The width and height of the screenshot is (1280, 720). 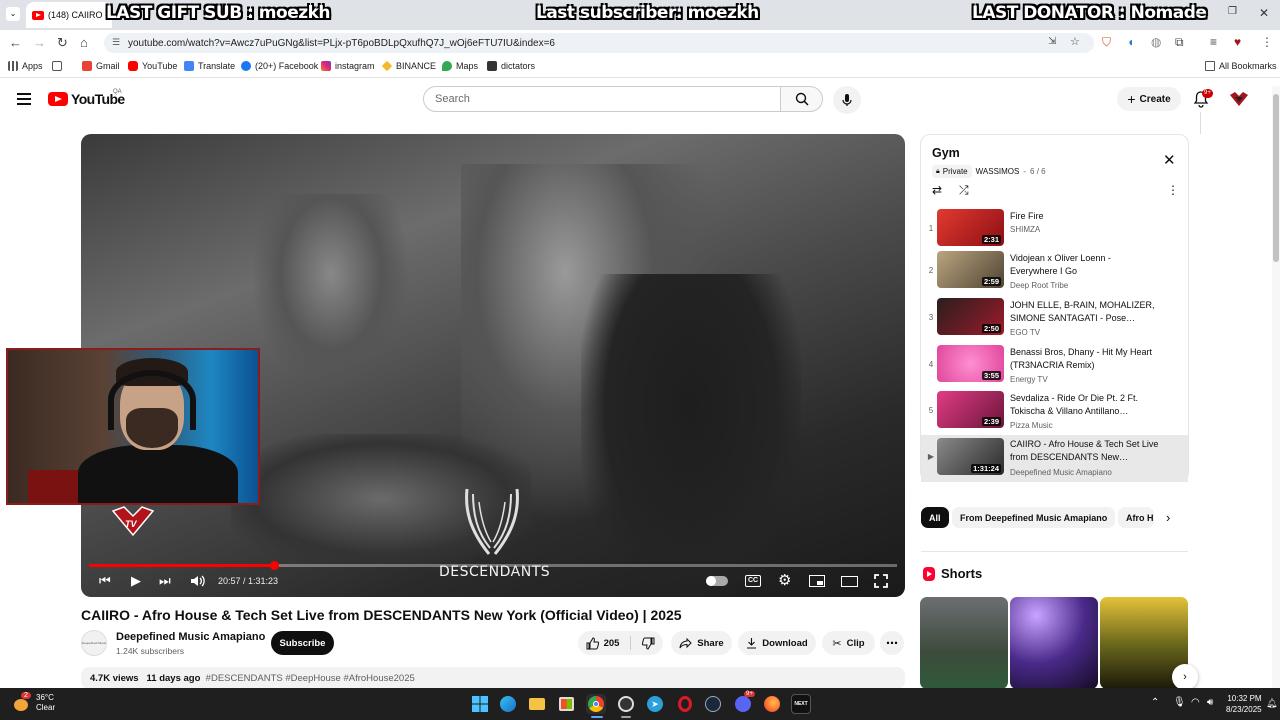 What do you see at coordinates (1267, 42) in the screenshot?
I see `browser-menu-icon: ⋮` at bounding box center [1267, 42].